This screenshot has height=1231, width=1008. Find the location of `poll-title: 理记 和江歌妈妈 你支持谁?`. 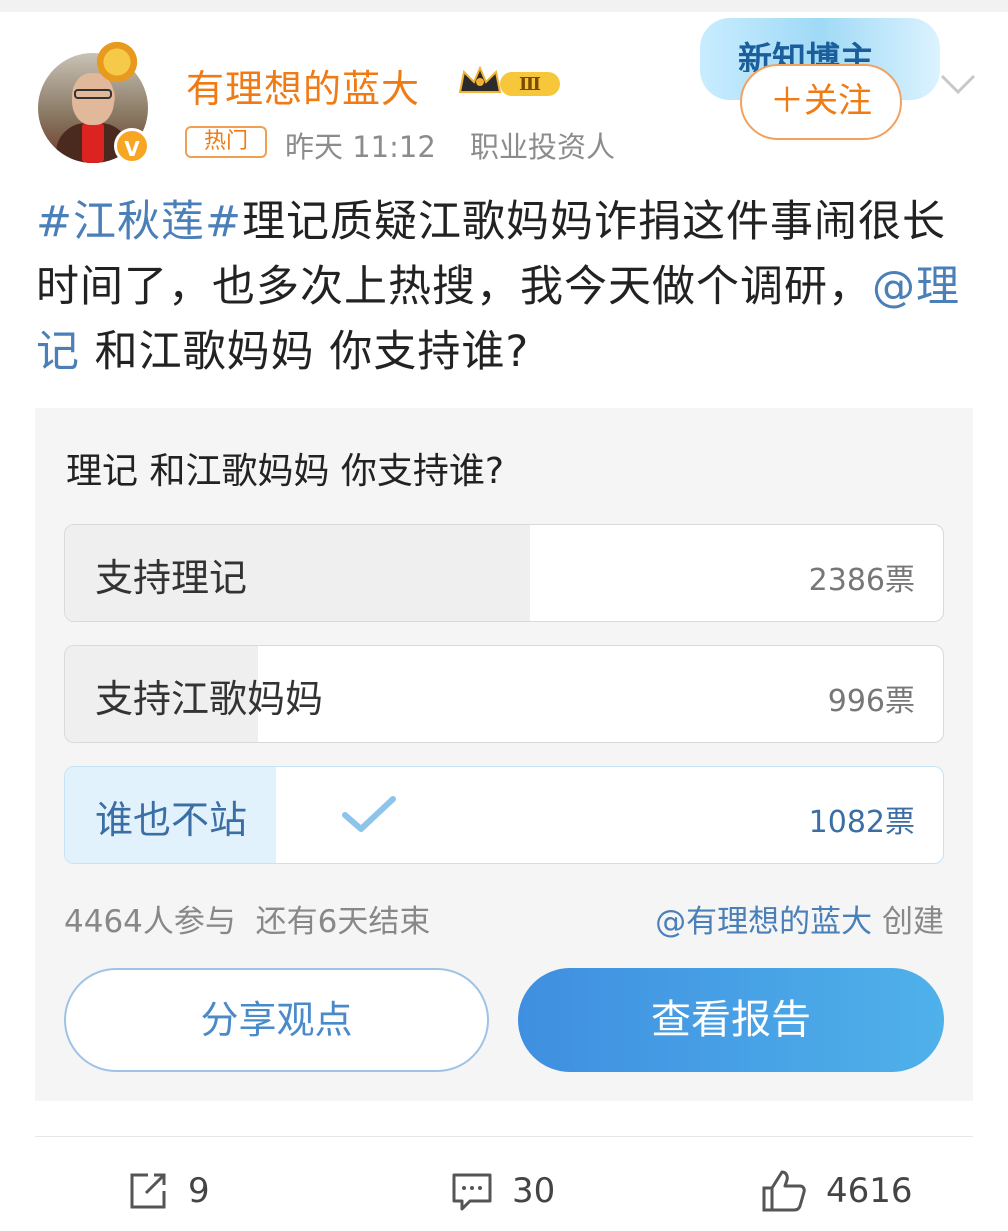

poll-title: 理记 和江歌妈妈 你支持谁? is located at coordinates (285, 471).